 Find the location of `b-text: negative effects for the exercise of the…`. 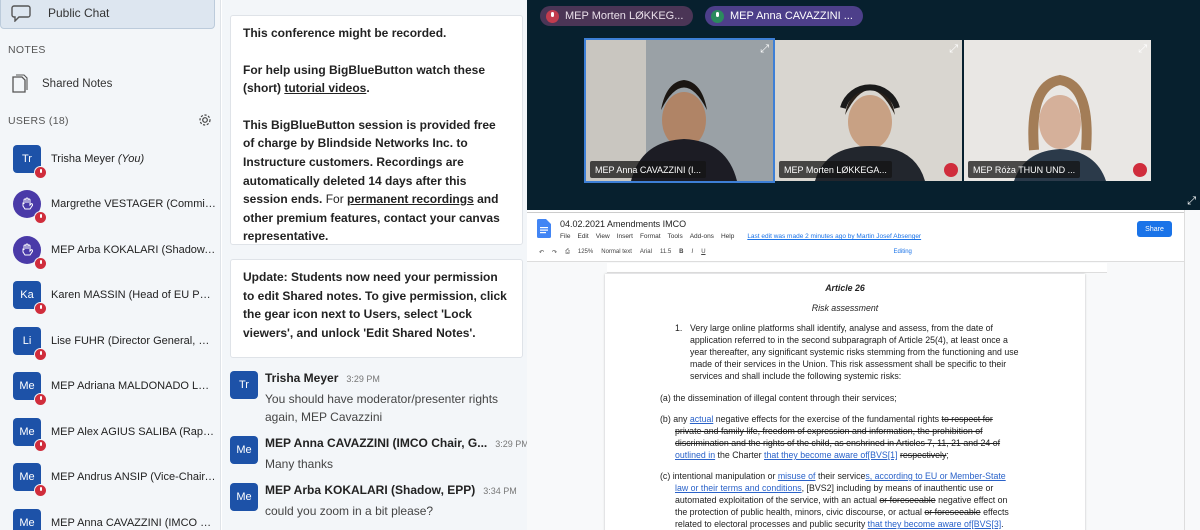

b-text: negative effects for the exercise of the… is located at coordinates (827, 419).